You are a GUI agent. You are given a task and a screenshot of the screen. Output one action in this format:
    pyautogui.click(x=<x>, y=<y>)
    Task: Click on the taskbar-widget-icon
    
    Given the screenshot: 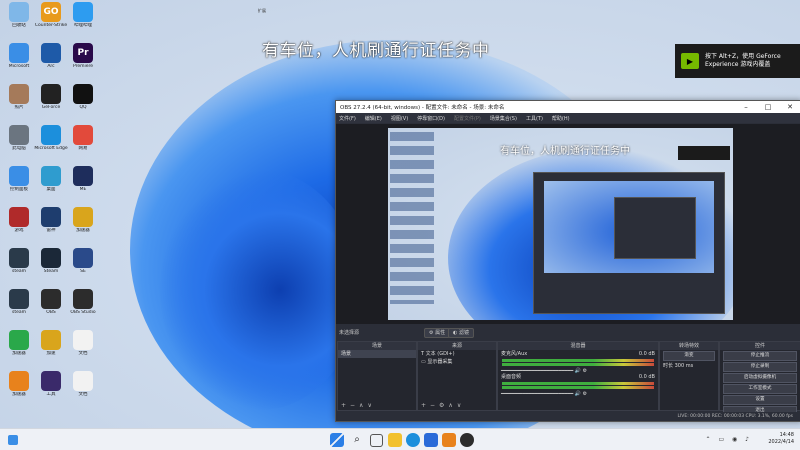 What is the action you would take?
    pyautogui.click(x=13, y=440)
    